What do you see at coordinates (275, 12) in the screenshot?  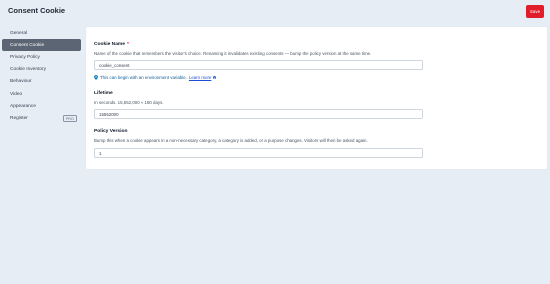 I see `top-bar: Consent Cookie Save` at bounding box center [275, 12].